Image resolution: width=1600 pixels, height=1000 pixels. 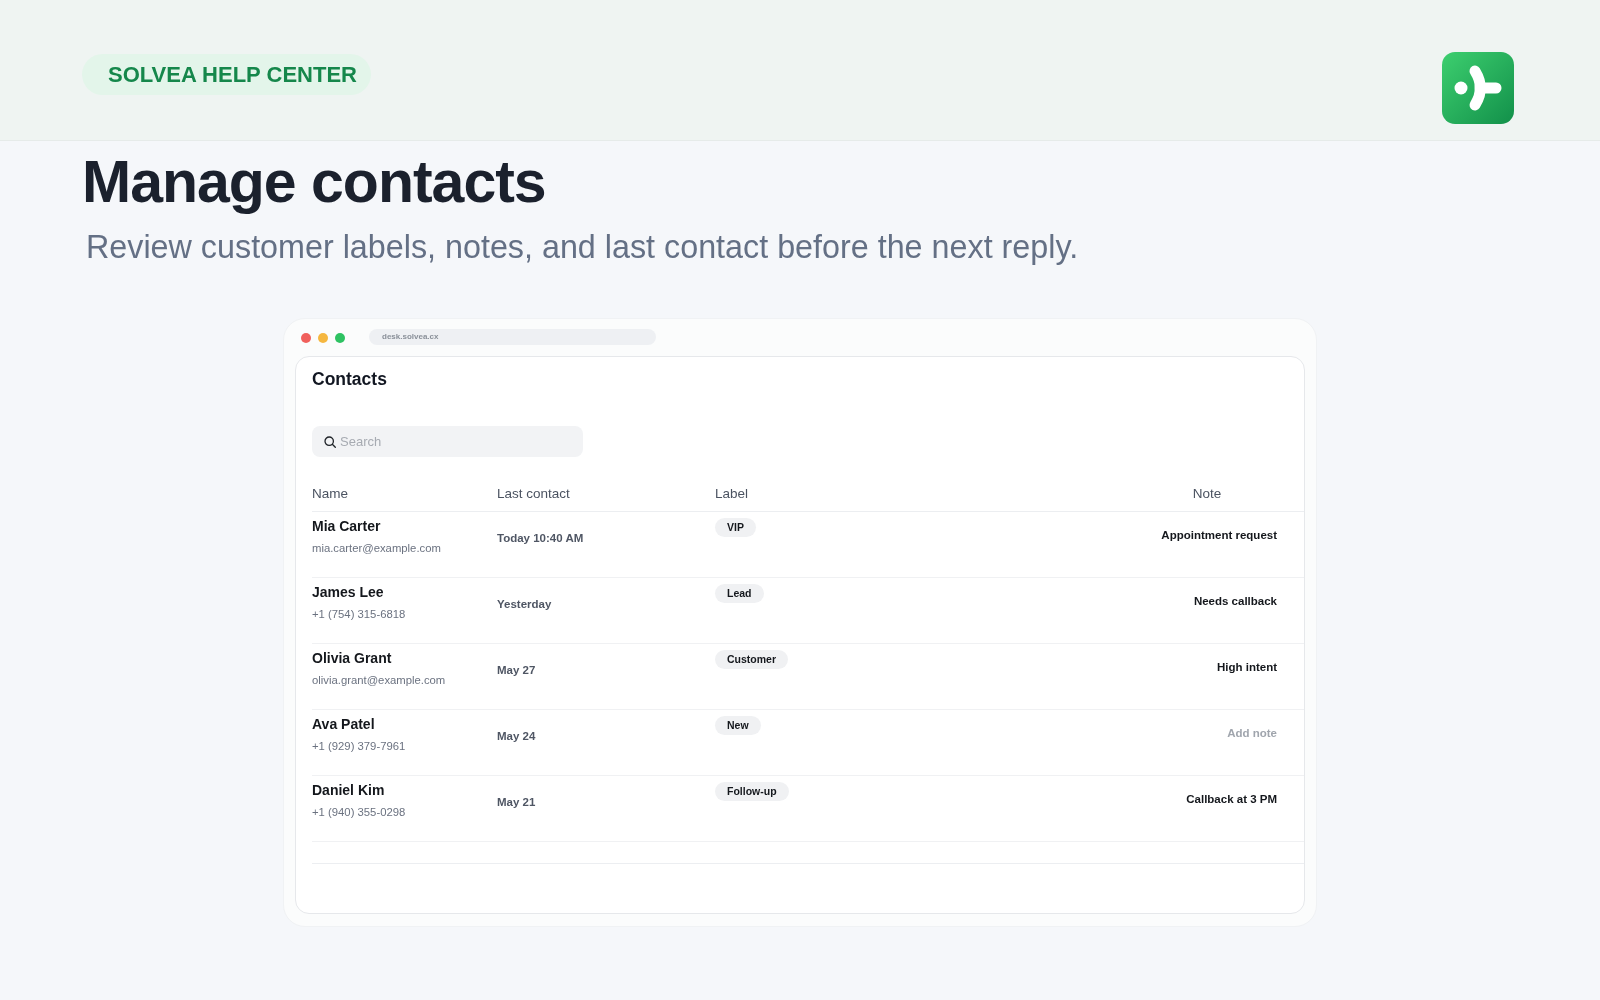 What do you see at coordinates (348, 592) in the screenshot?
I see `contact-name: James Lee` at bounding box center [348, 592].